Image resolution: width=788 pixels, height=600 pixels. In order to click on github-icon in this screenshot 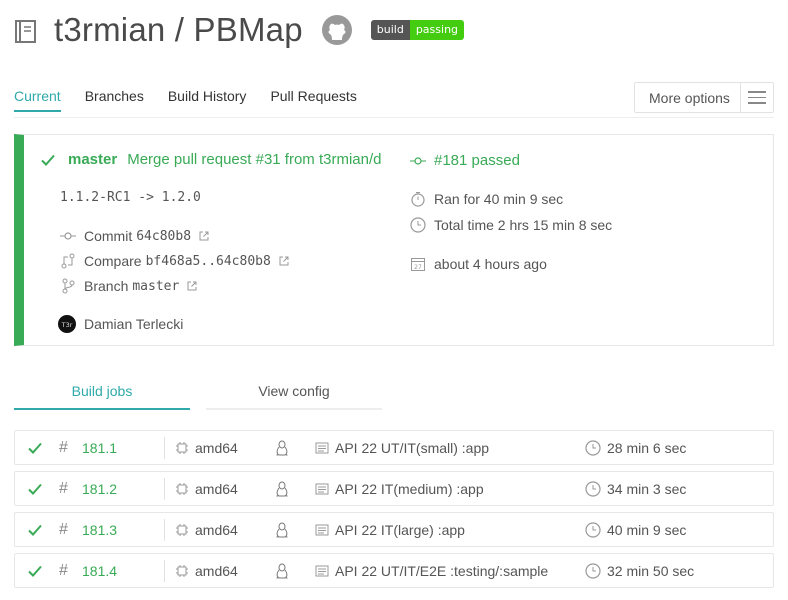, I will do `click(337, 30)`.